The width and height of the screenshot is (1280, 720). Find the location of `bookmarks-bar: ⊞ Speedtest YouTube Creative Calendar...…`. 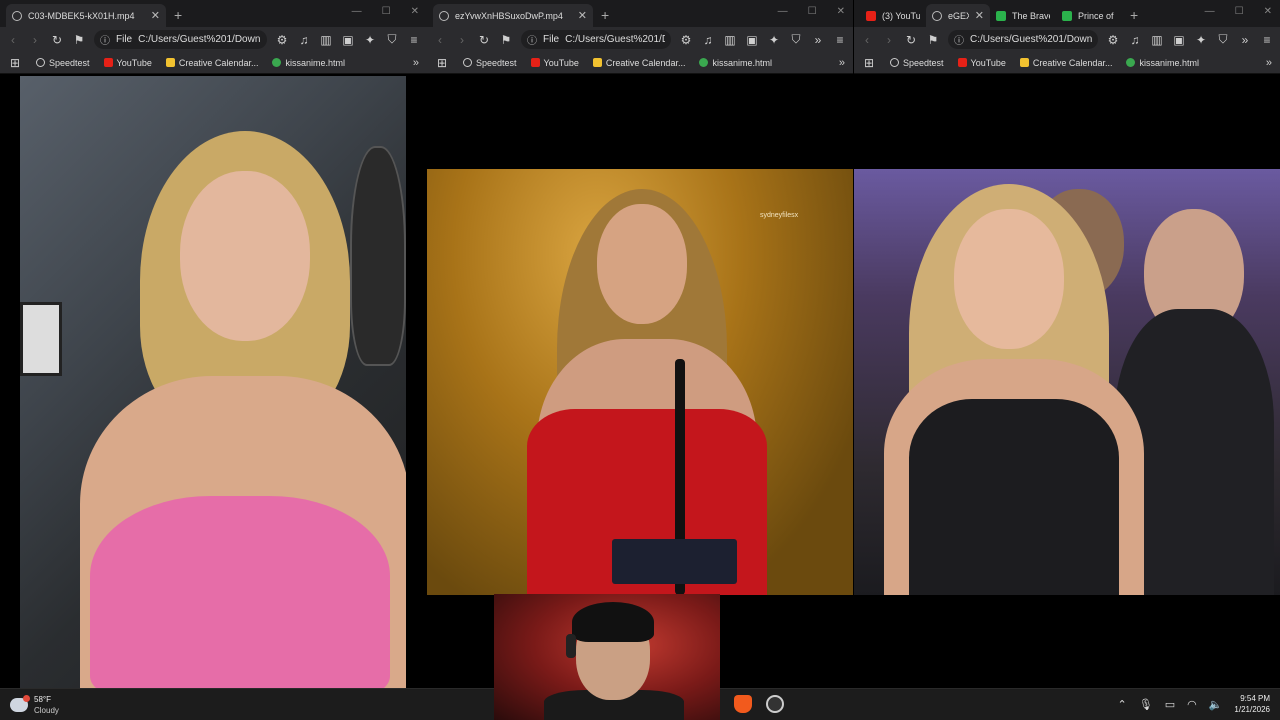

bookmarks-bar: ⊞ Speedtest YouTube Creative Calendar...… is located at coordinates (640, 63).